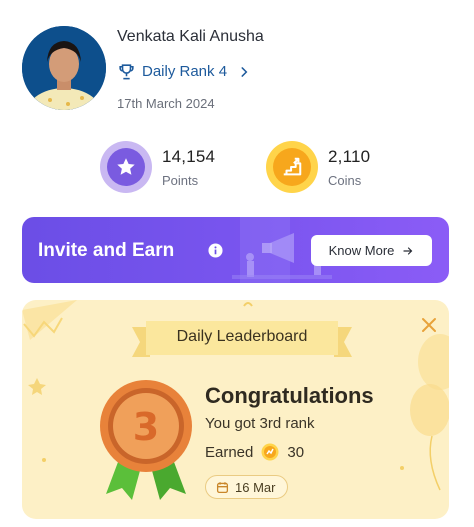  I want to click on calendar-icon, so click(222, 487).